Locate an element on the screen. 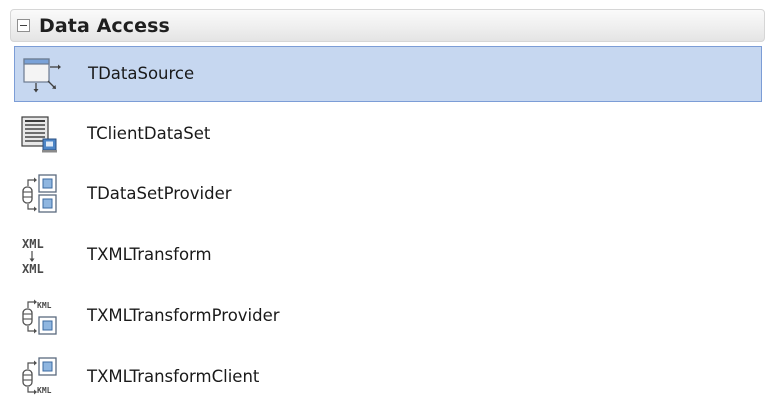 This screenshot has width=773, height=406. client-dataset-icon is located at coordinates (39, 134).